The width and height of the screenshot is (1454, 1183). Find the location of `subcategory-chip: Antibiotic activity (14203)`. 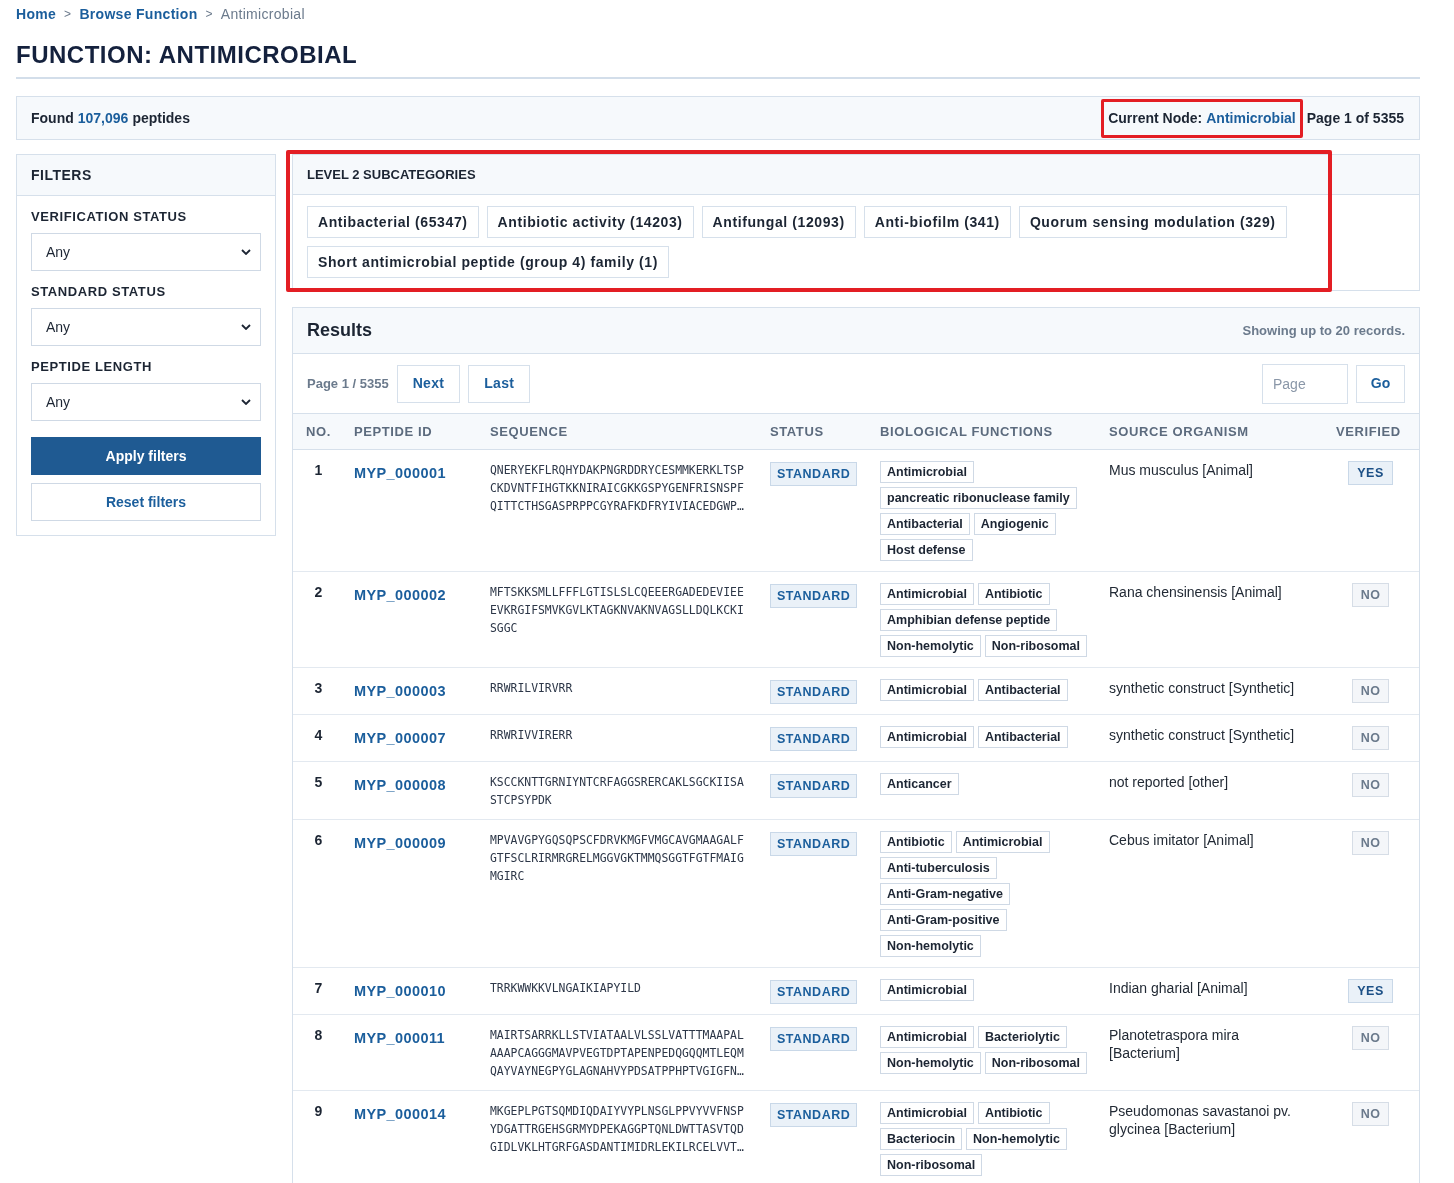

subcategory-chip: Antibiotic activity (14203) is located at coordinates (590, 222).